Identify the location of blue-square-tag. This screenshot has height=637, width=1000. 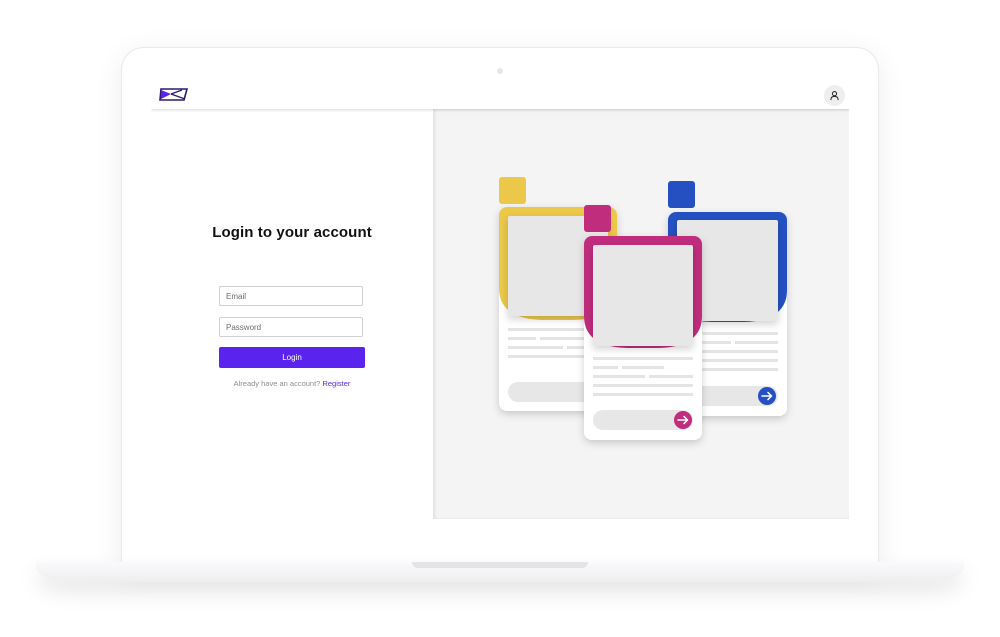
(681, 194).